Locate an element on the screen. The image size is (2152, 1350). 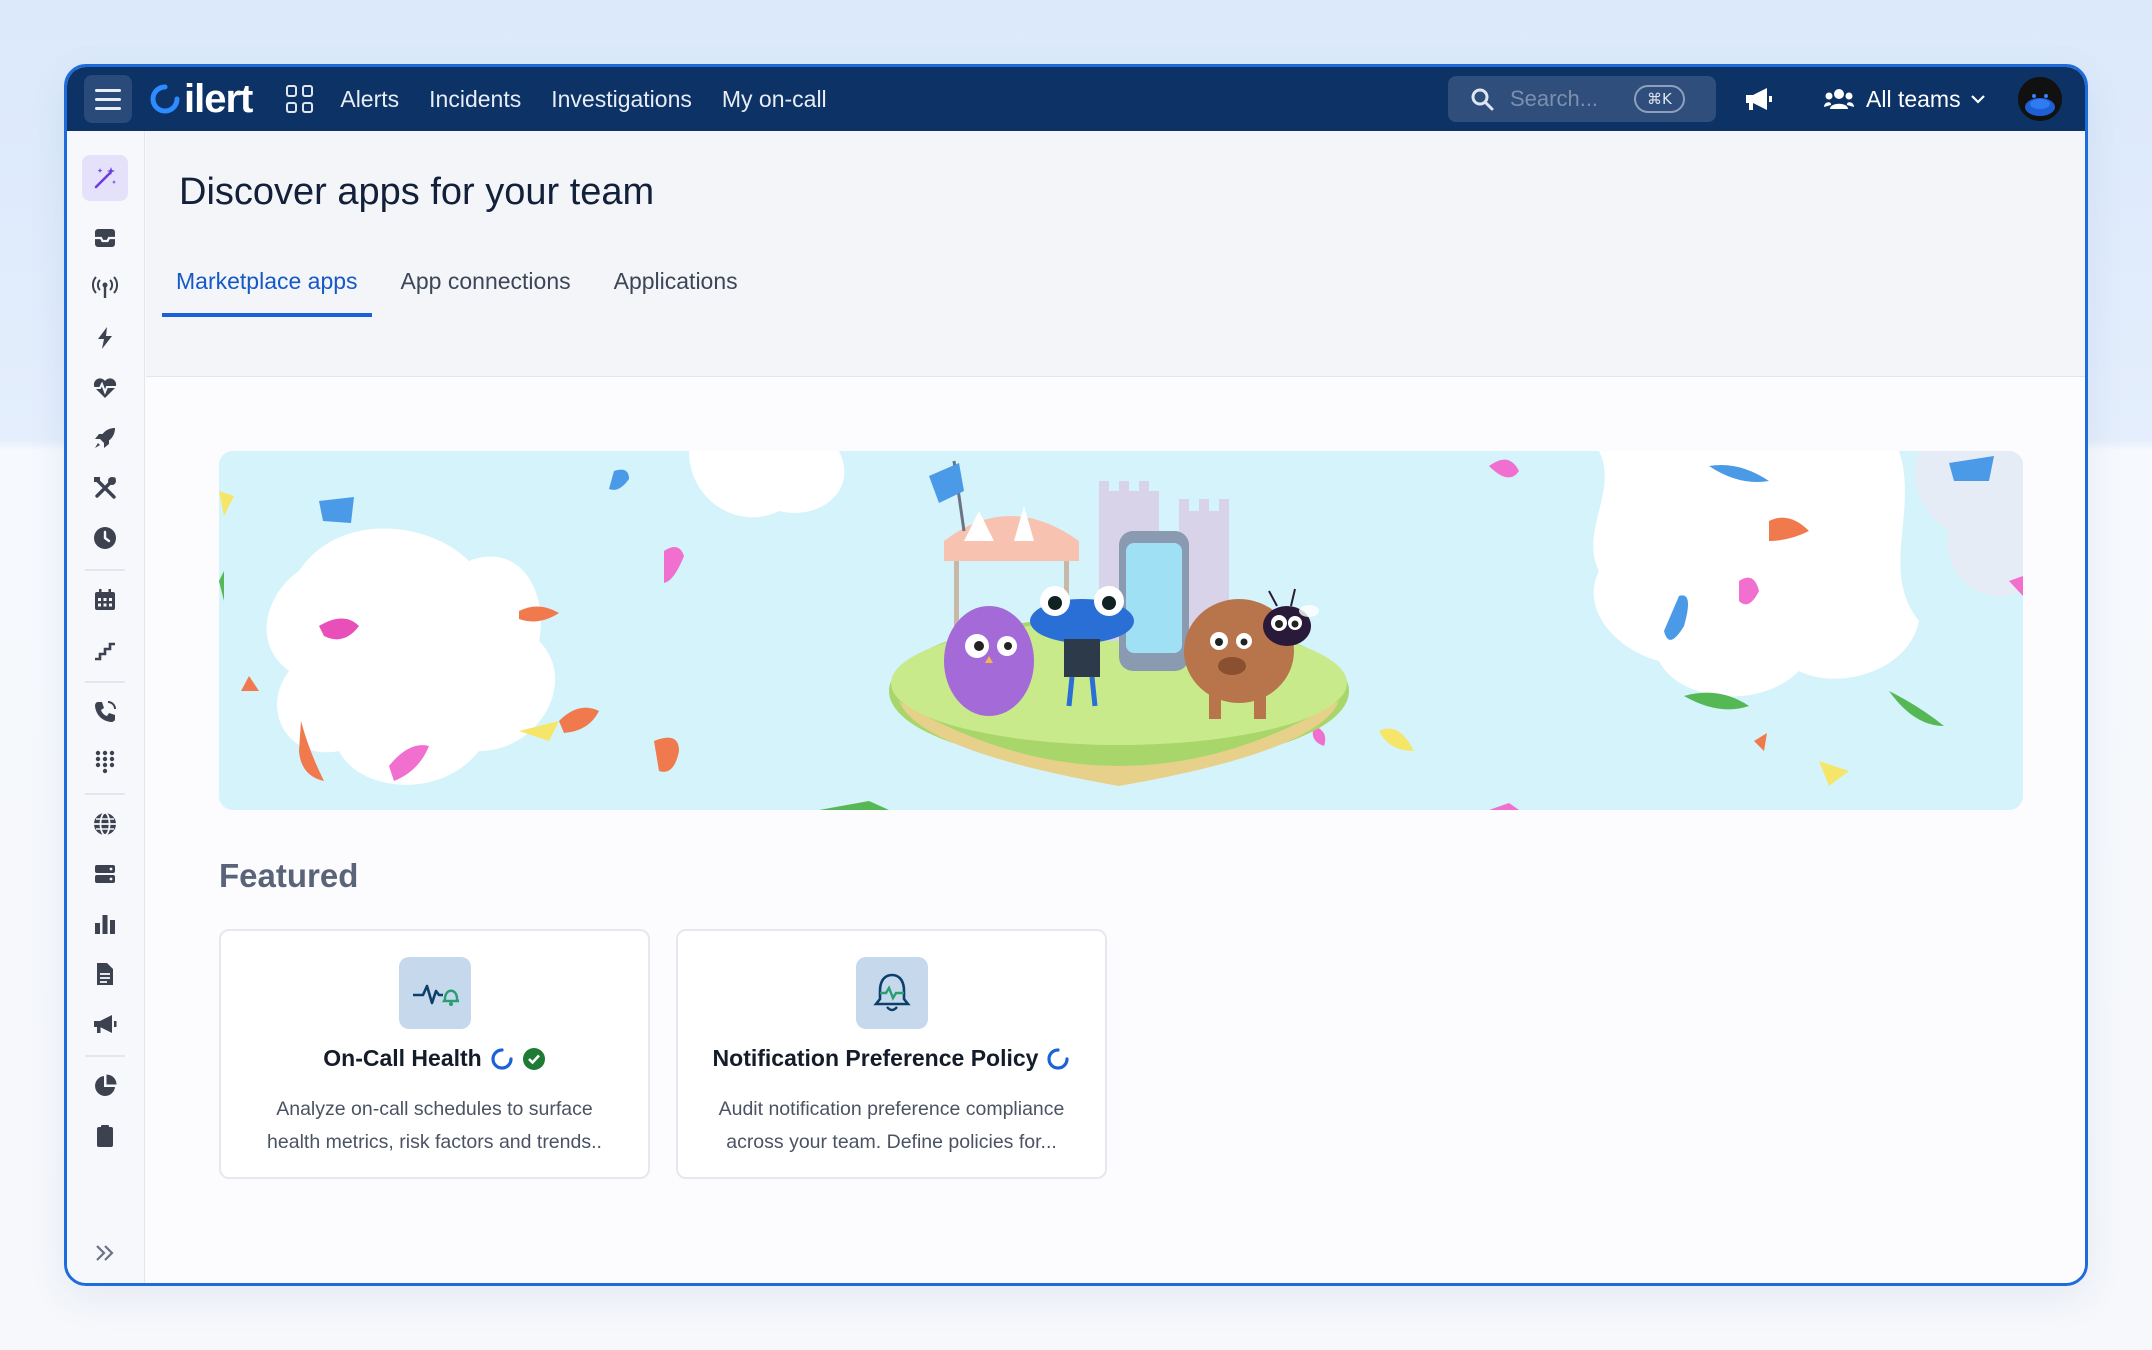
sidebar is located at coordinates (106, 707).